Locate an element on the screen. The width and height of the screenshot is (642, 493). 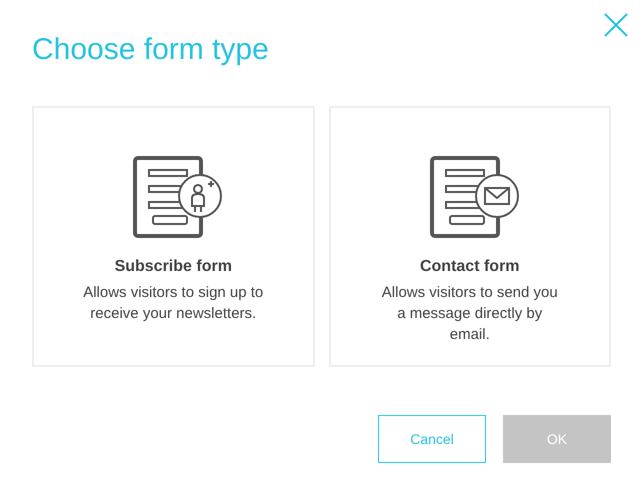
card-description: Allows visitors to sign up to receive your newsletters. is located at coordinates (173, 303).